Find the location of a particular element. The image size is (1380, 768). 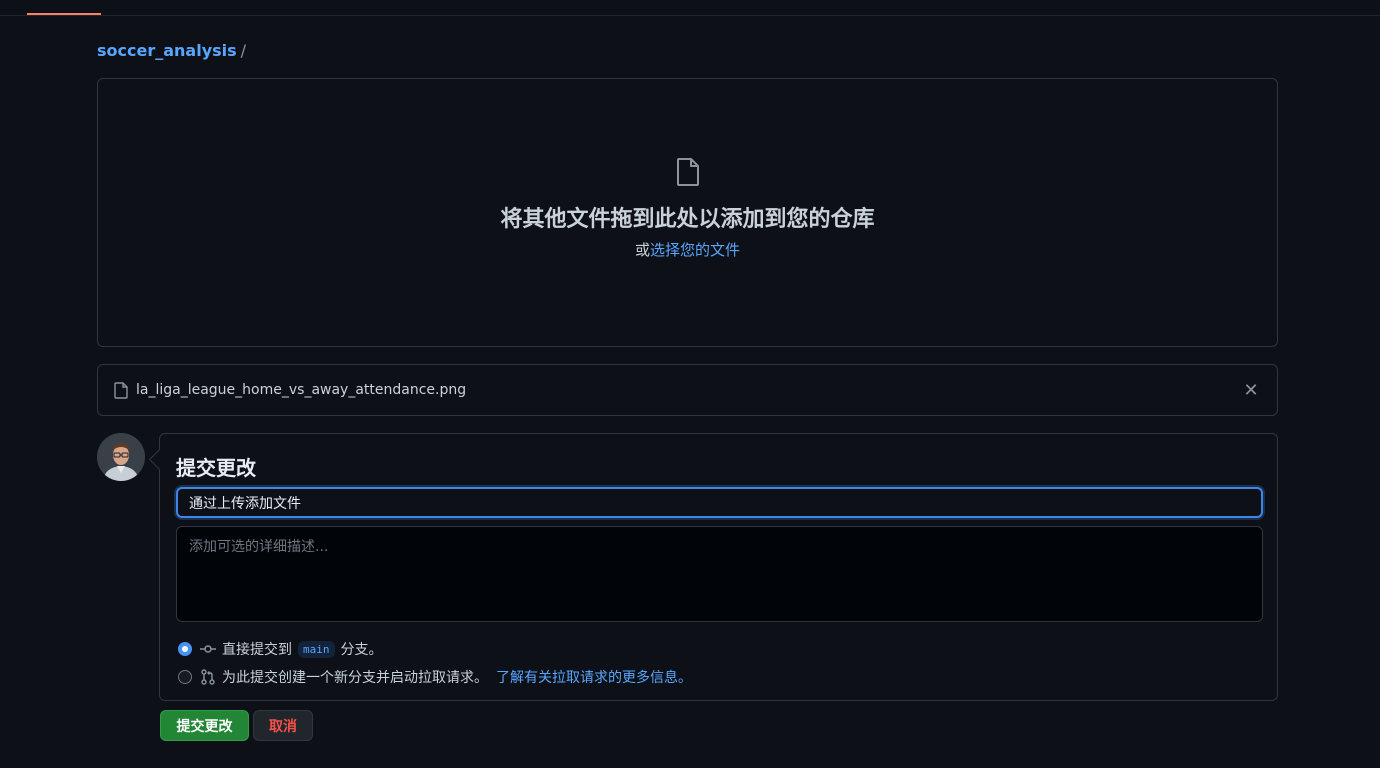

top-nav-bar is located at coordinates (690, 8).